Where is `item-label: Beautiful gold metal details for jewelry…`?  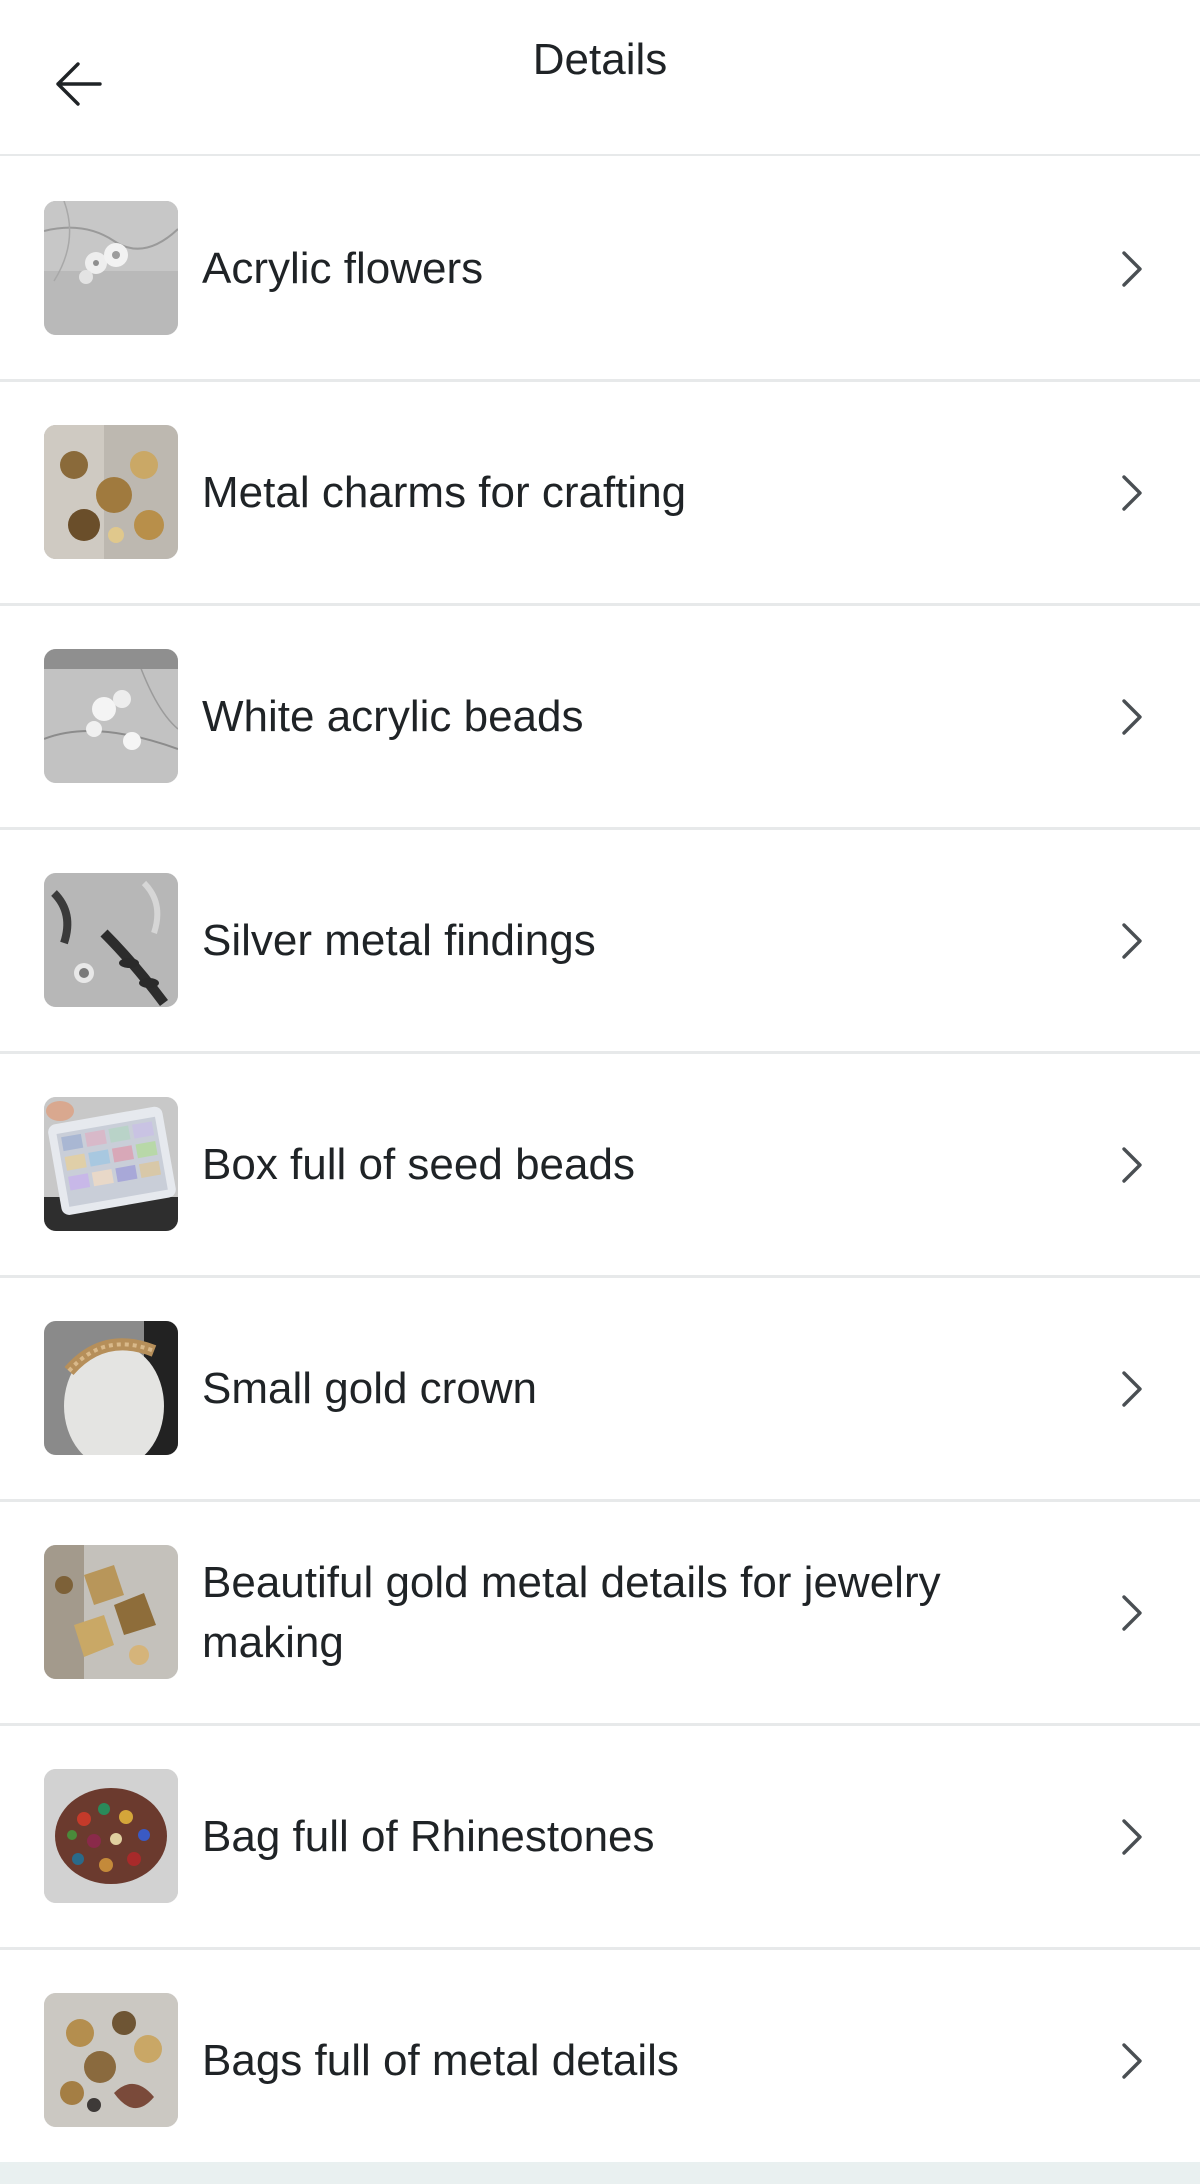 item-label: Beautiful gold metal details for jewelry… is located at coordinates (571, 1612).